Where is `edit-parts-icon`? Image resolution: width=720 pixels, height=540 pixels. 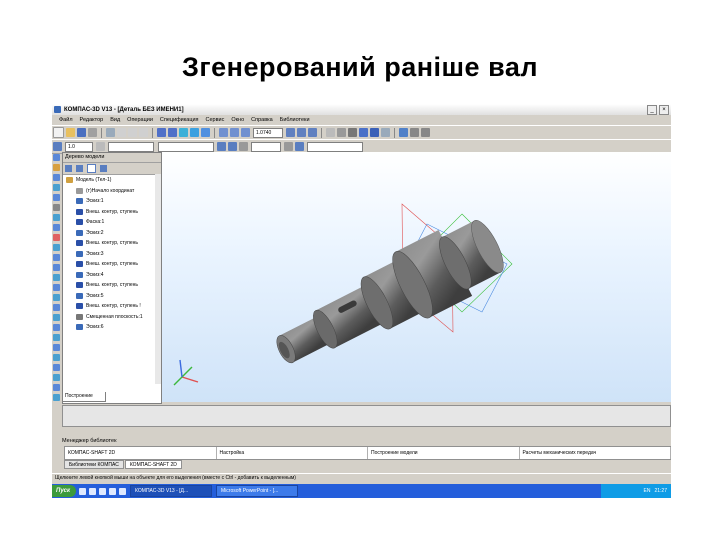 edit-parts-icon is located at coordinates (56, 157).